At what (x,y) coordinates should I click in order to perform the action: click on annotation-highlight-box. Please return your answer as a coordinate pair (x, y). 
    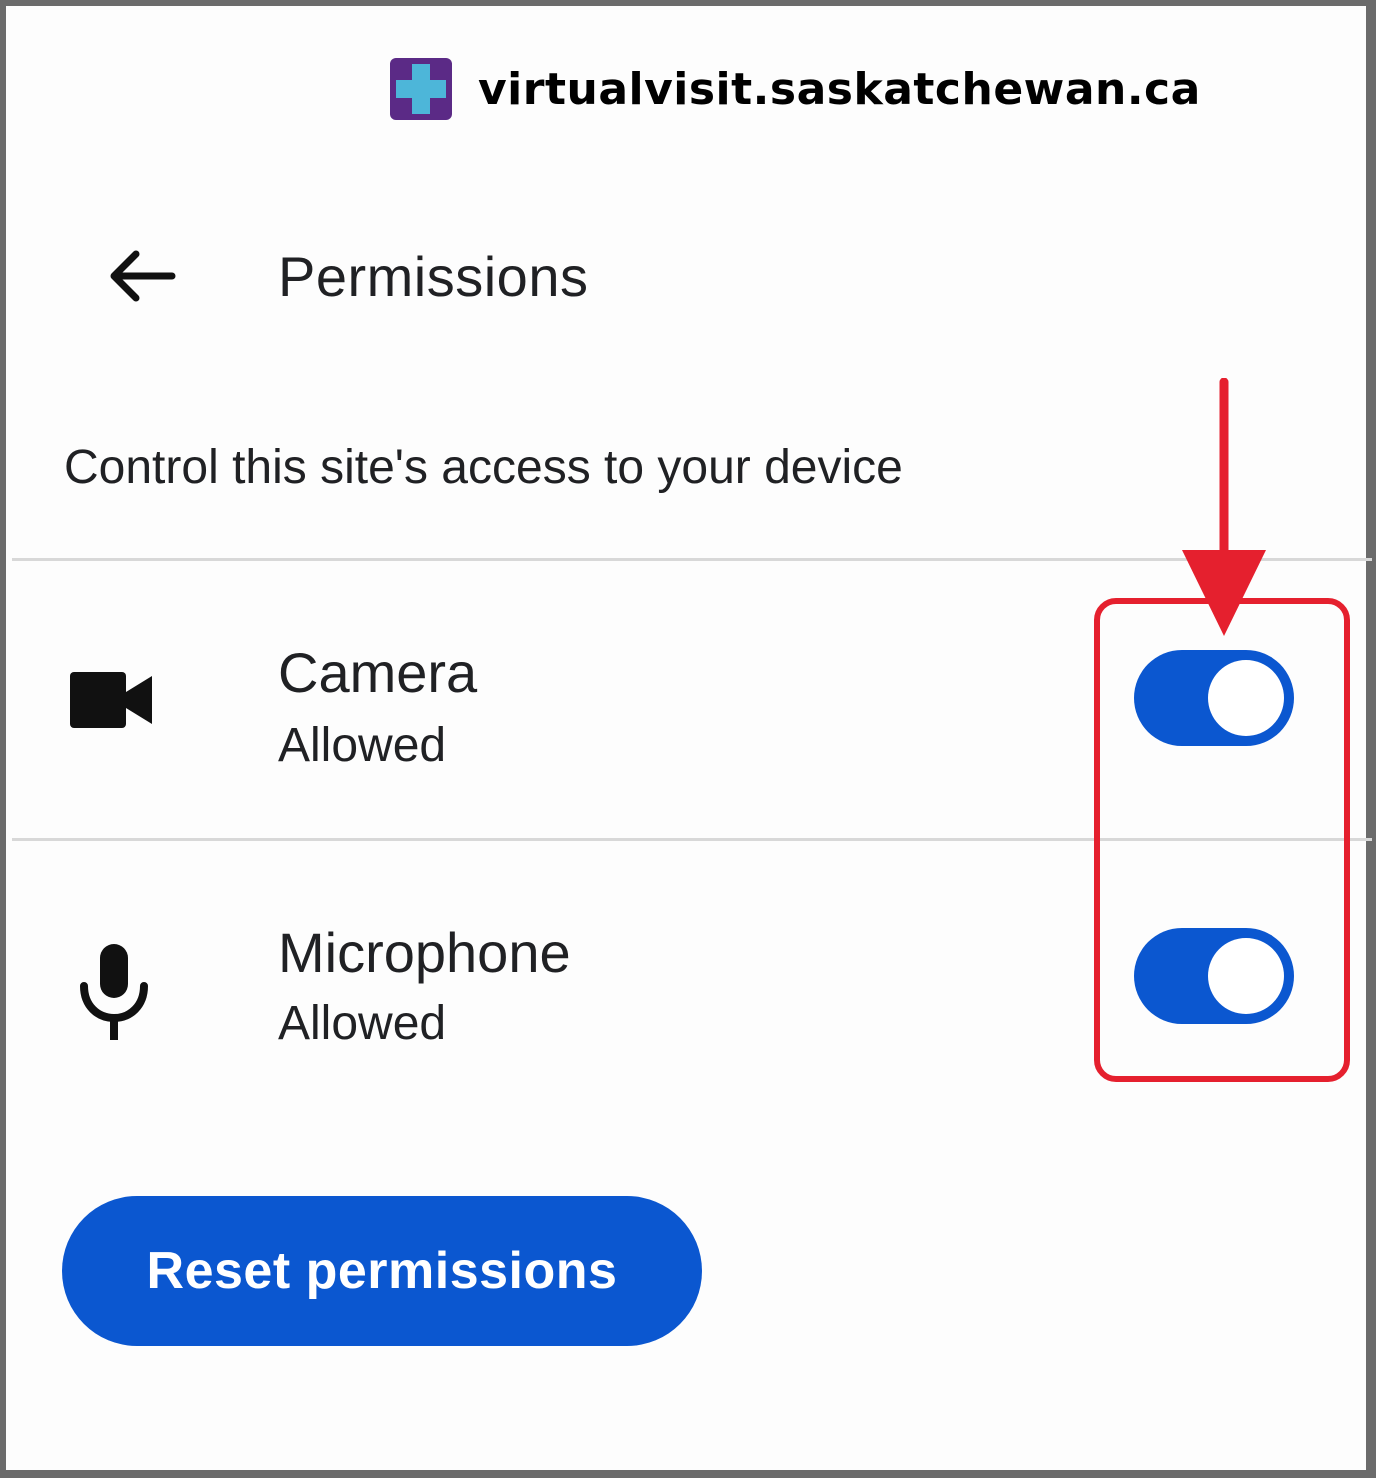
    Looking at the image, I should click on (1222, 840).